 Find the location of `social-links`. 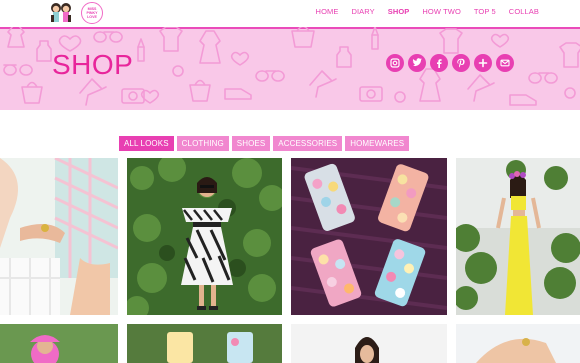

social-links is located at coordinates (450, 63).